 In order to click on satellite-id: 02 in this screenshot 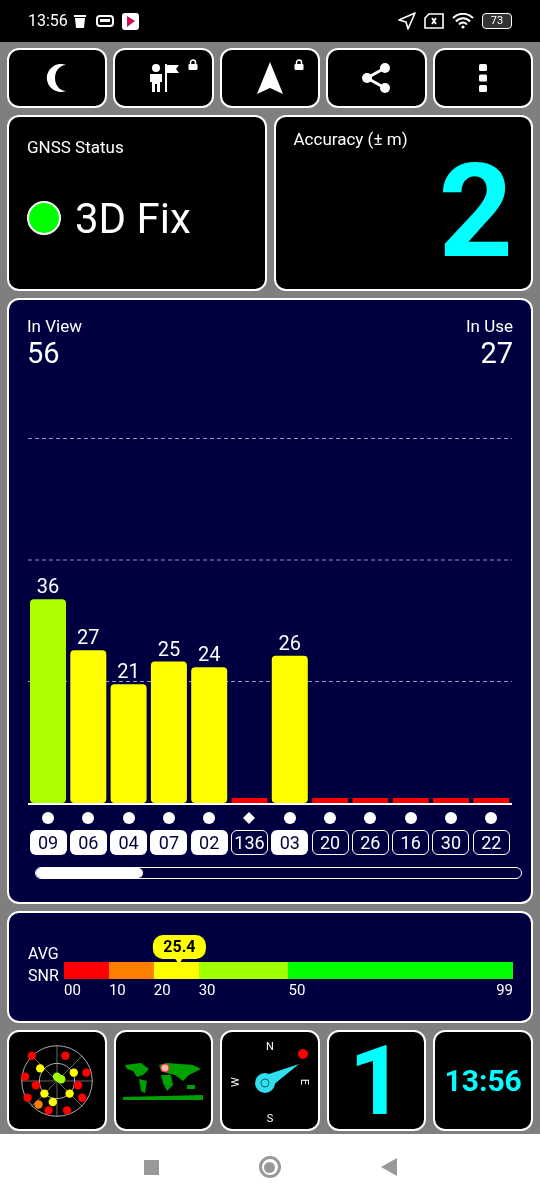, I will do `click(209, 842)`.